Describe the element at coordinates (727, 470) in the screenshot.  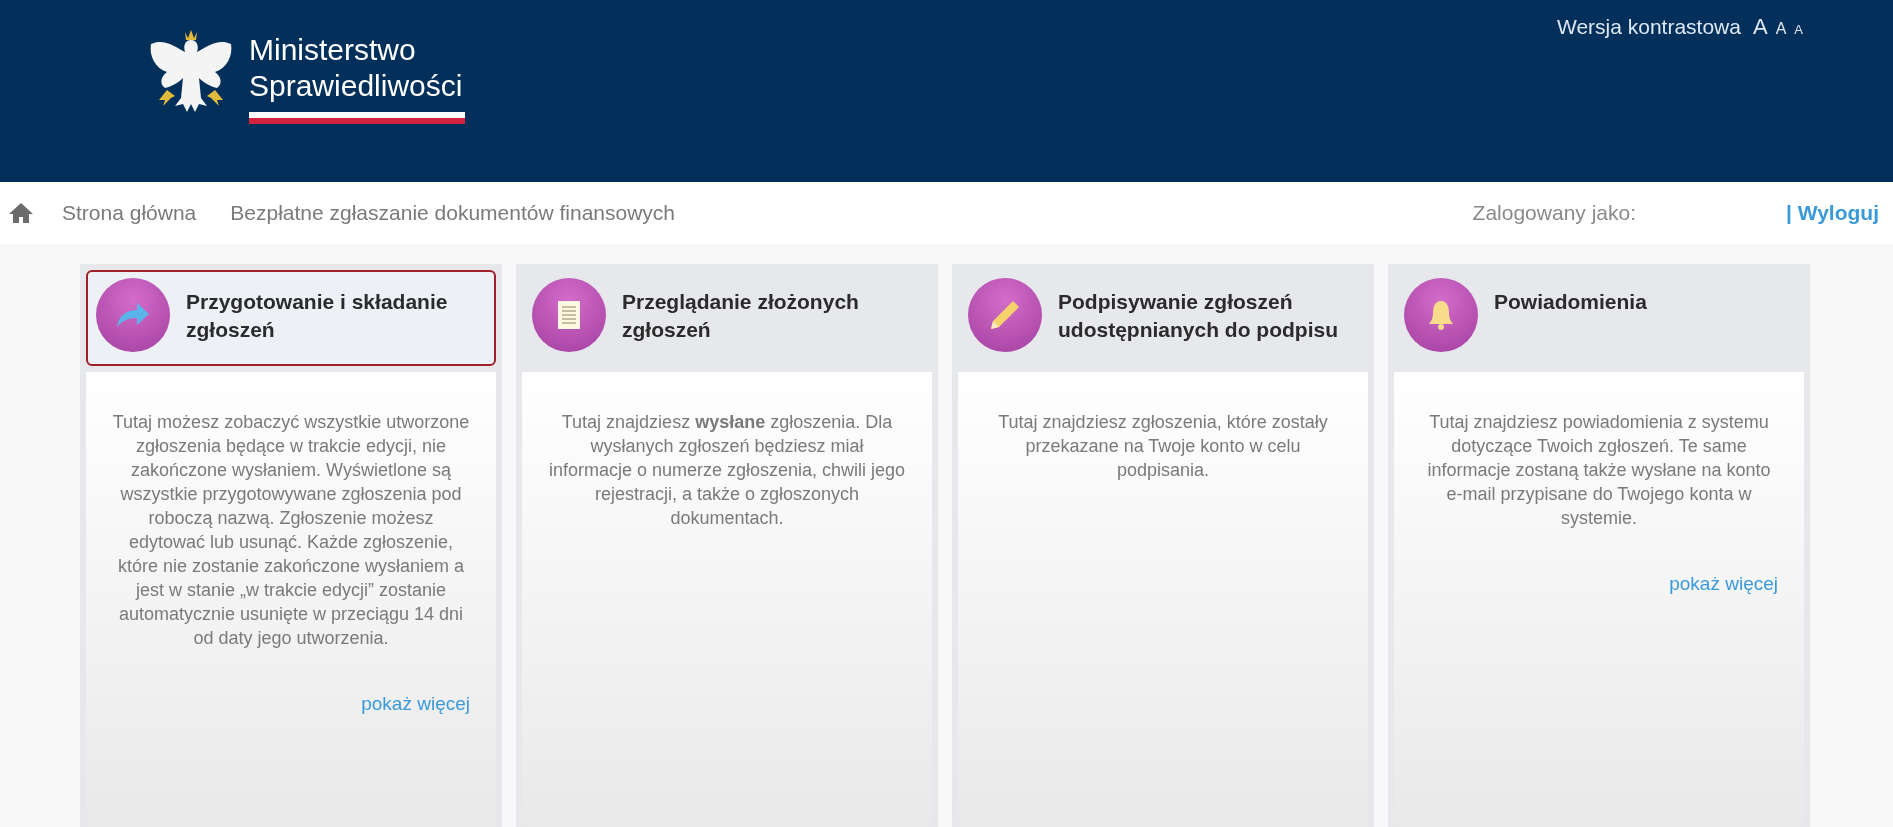
I see `card-description: Tutaj znajdziesz wysłane zgłoszenia. Dla wysłanych zgłoszeń będziesz miał informacje o numerze zgłoszenia, chwili jego rejestracji, a także o zgłoszonych dokumentach.` at that location.